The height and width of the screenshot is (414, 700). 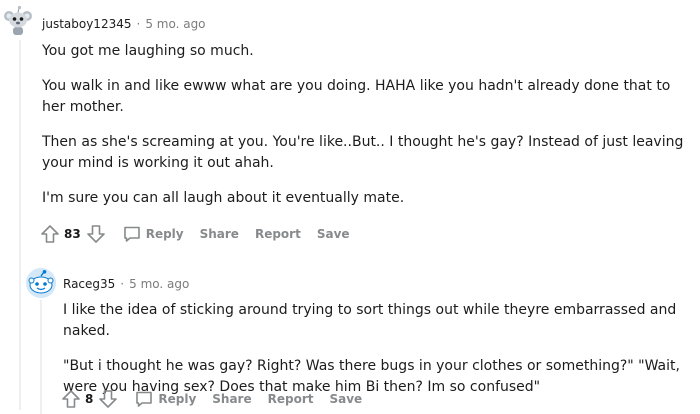 What do you see at coordinates (72, 234) in the screenshot?
I see `vote-count: 83` at bounding box center [72, 234].